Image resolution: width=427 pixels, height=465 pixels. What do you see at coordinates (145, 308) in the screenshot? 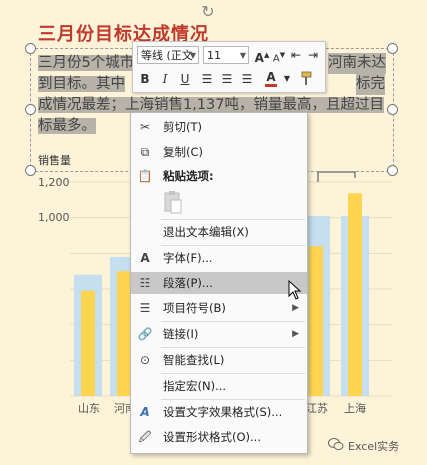
I see `bullets-icon: ☰` at bounding box center [145, 308].